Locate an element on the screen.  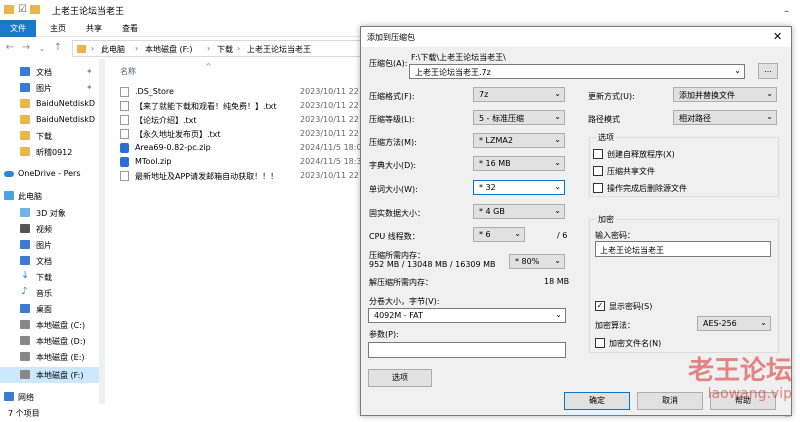
quick-access-folder-icon is located at coordinates (35, 9).